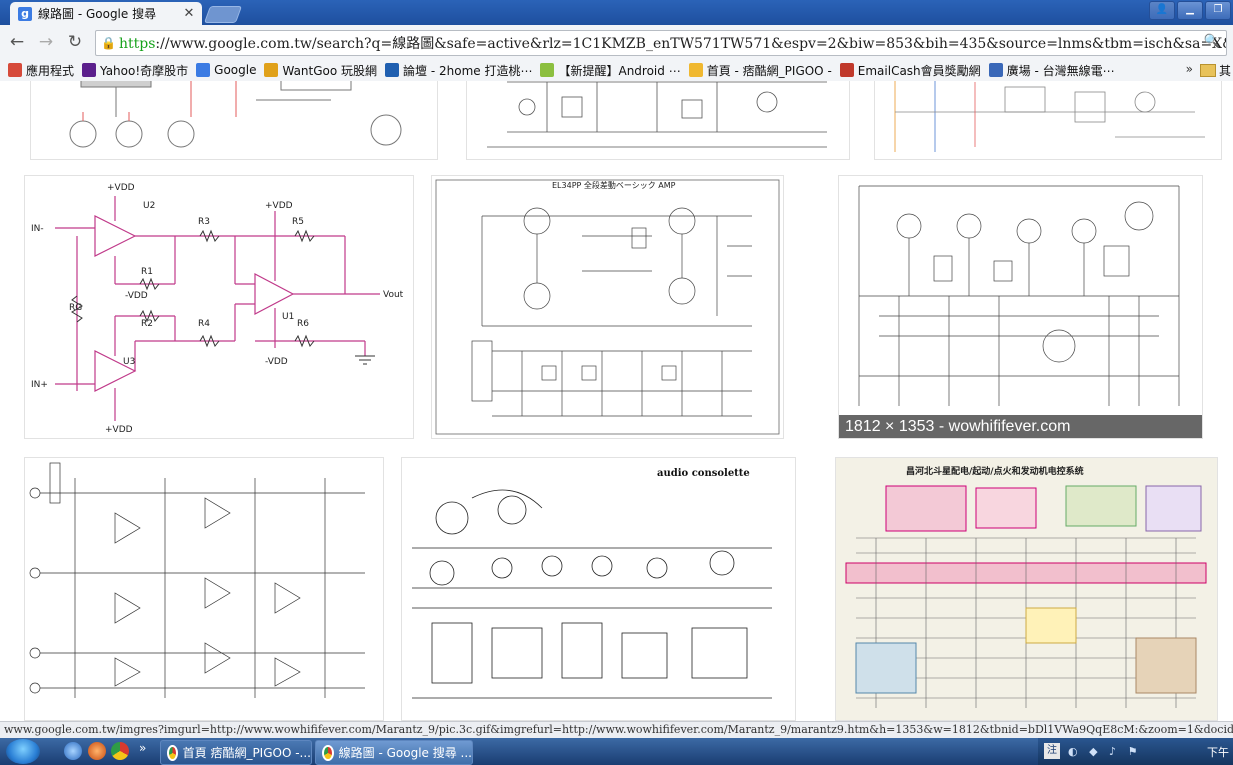  Describe the element at coordinates (1218, 752) in the screenshot. I see `clock: 下午` at that location.